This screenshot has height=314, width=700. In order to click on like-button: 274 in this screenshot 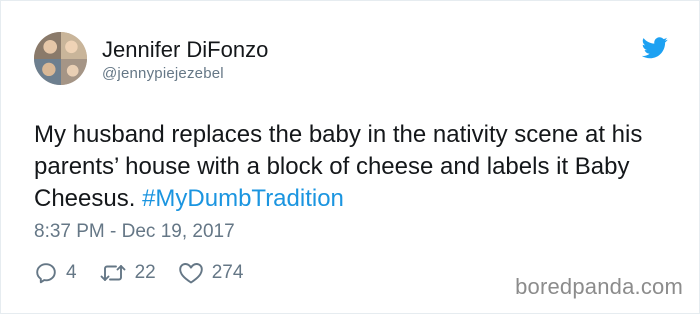, I will do `click(211, 273)`.